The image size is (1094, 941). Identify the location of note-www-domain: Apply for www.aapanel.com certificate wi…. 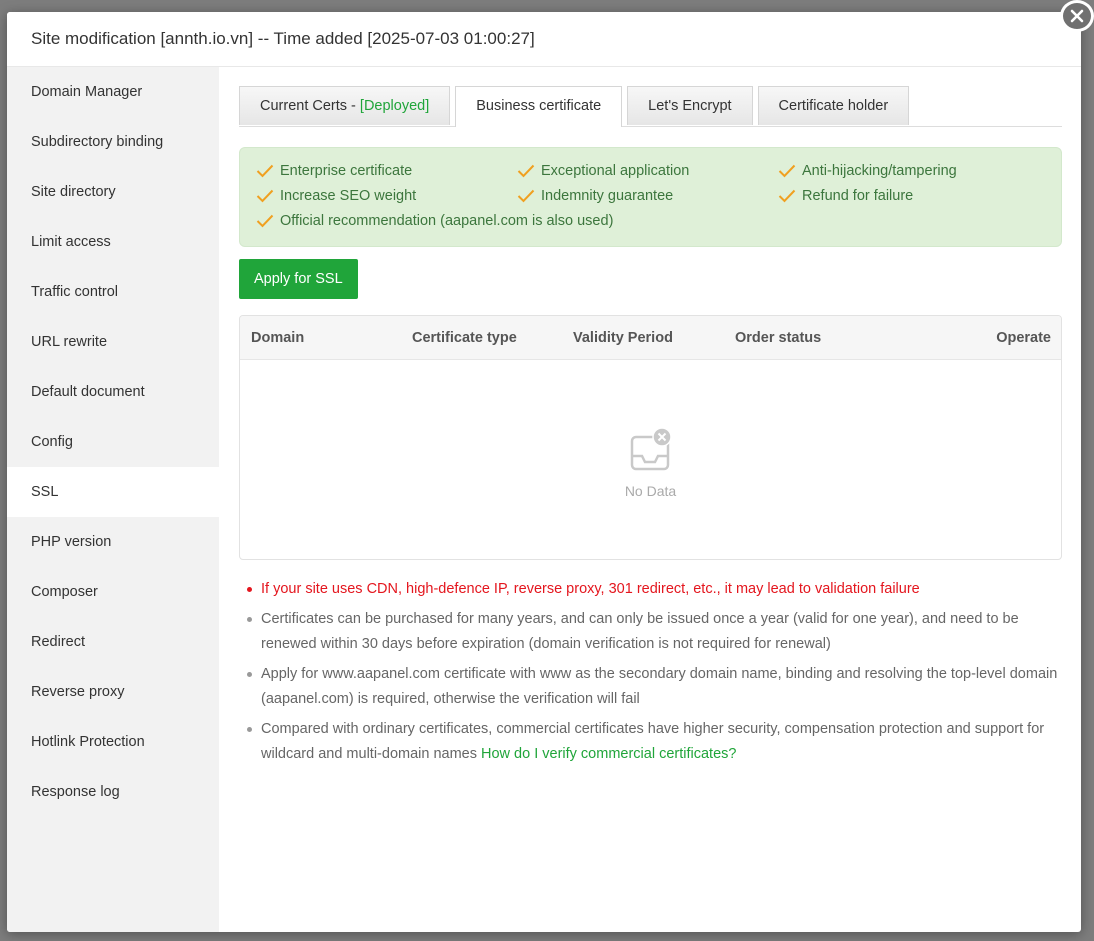
(650, 687).